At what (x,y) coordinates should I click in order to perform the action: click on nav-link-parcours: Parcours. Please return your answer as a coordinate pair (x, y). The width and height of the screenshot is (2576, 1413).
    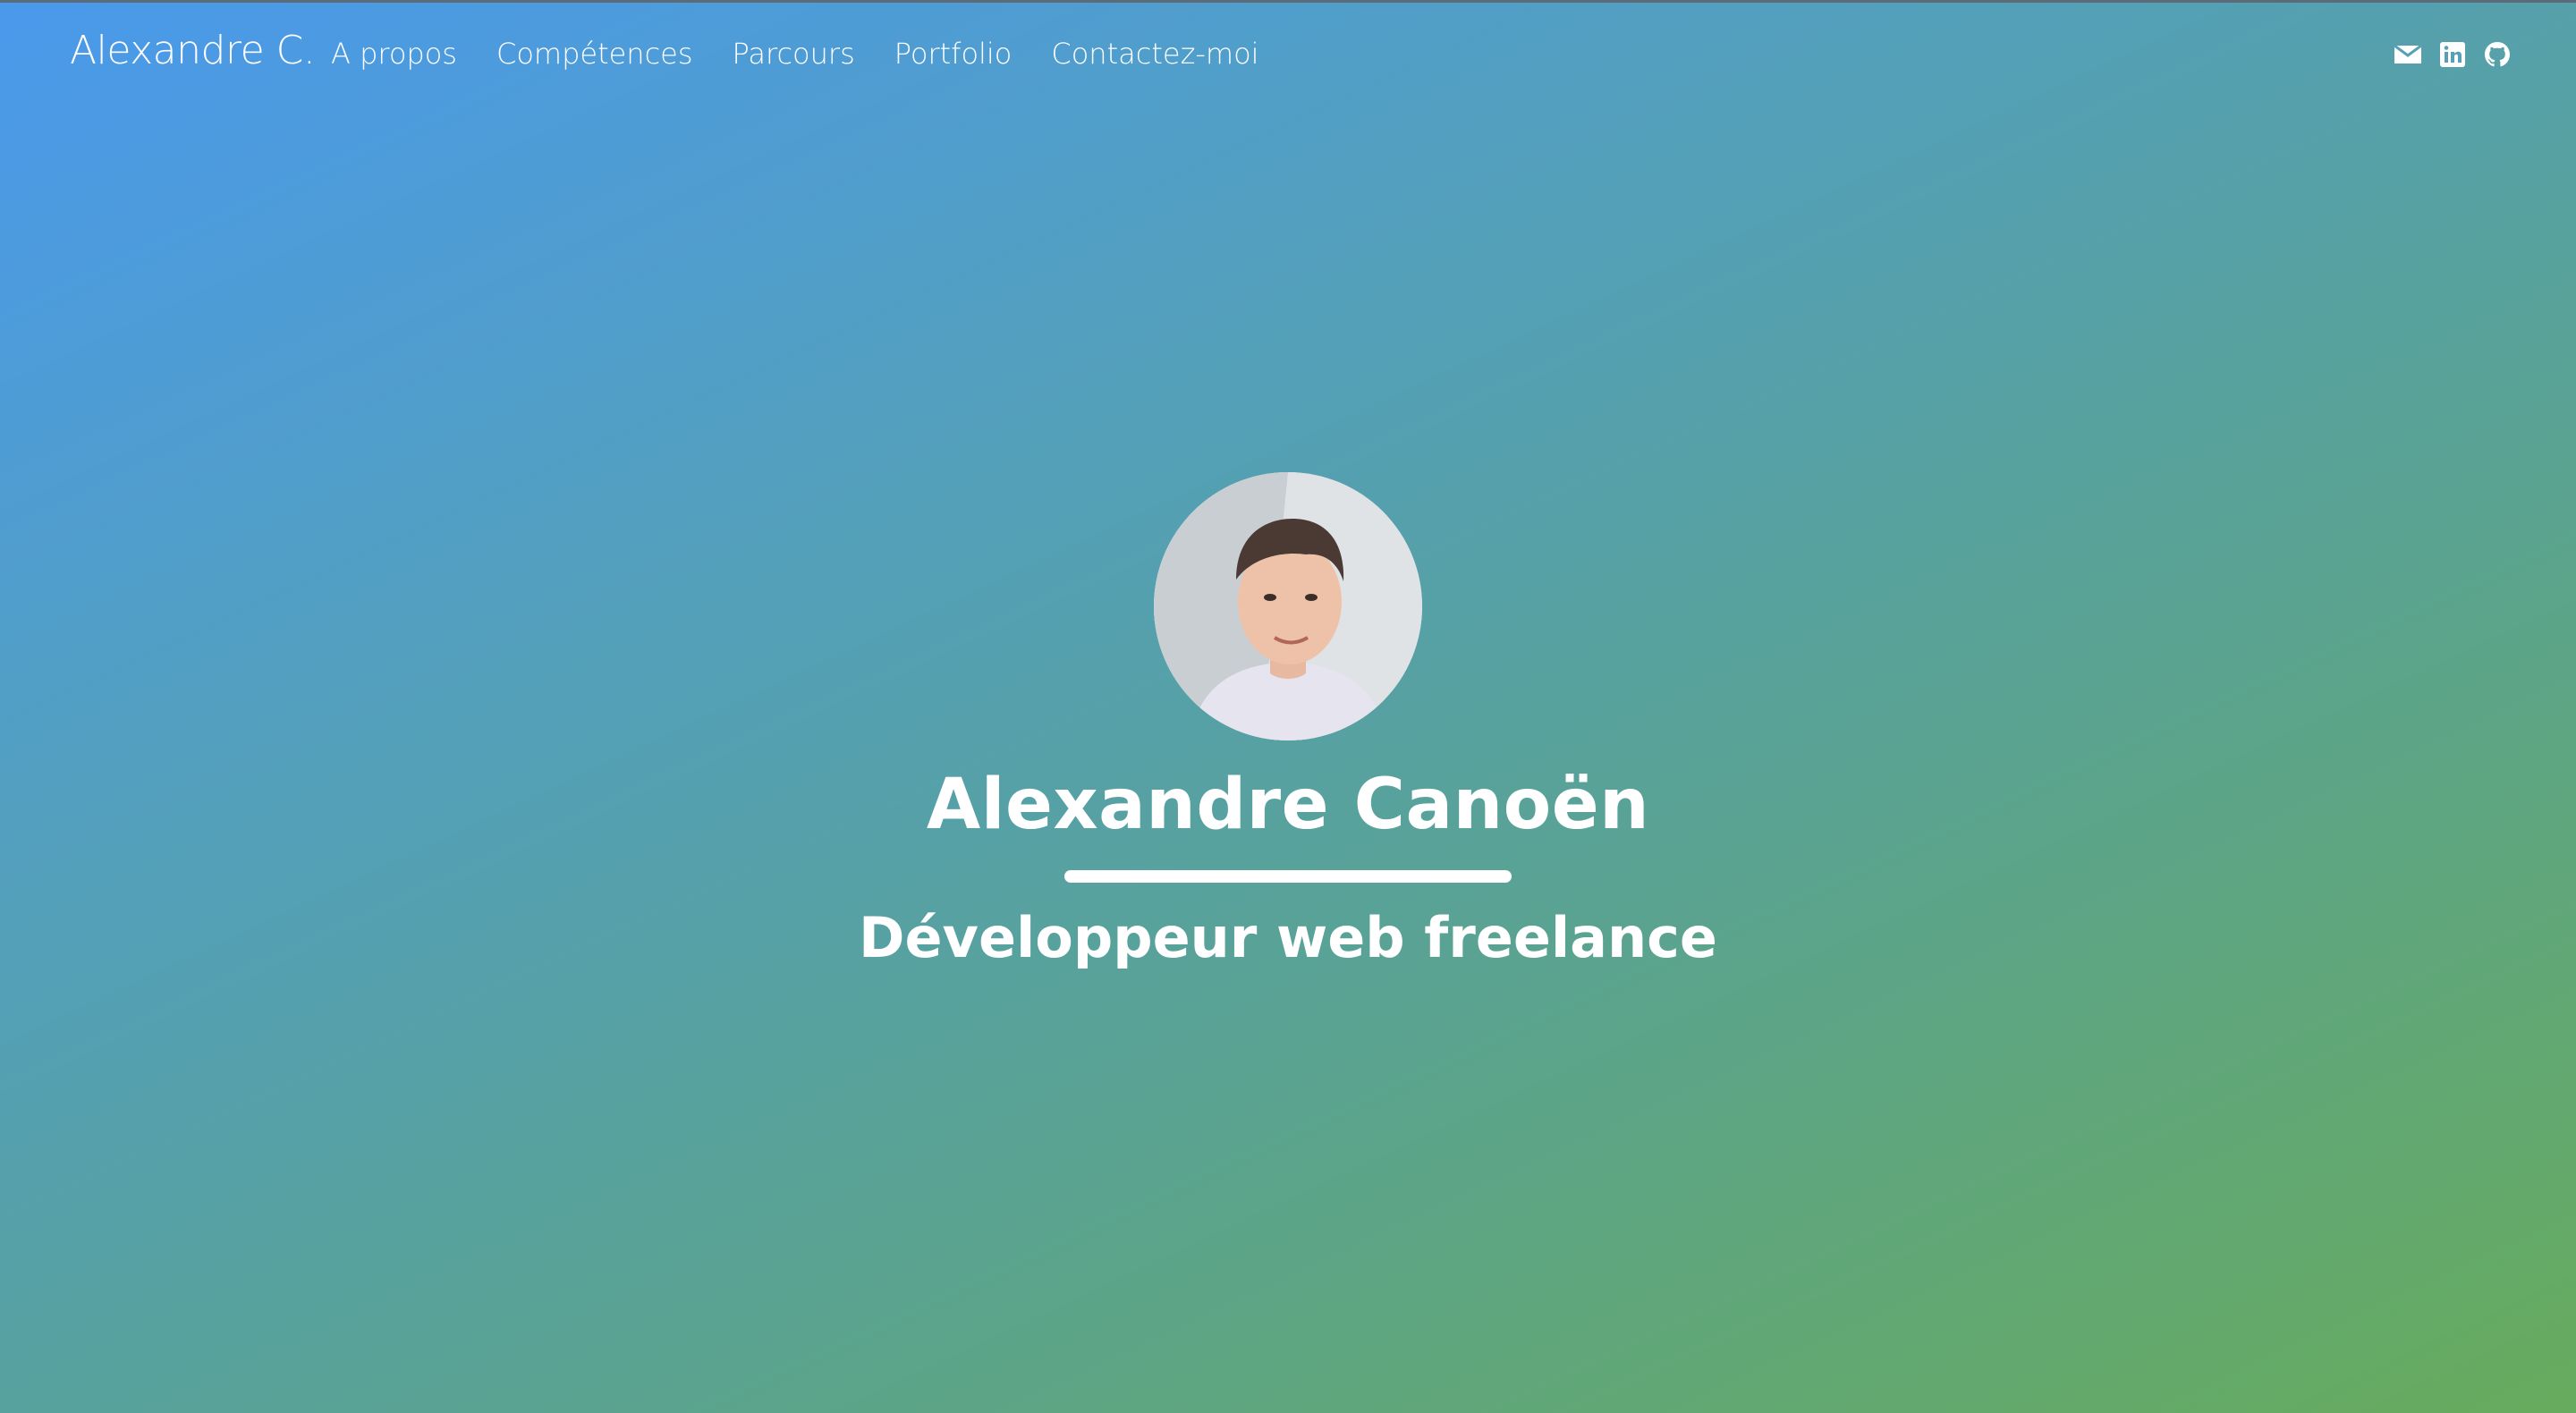
    Looking at the image, I should click on (794, 54).